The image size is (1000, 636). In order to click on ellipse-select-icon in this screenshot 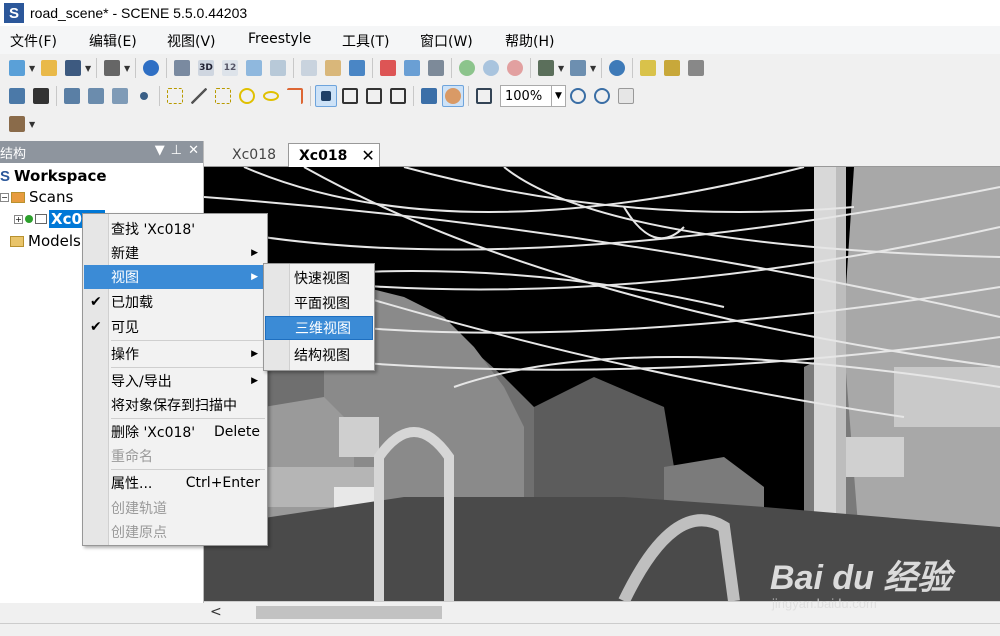, I will do `click(271, 96)`.